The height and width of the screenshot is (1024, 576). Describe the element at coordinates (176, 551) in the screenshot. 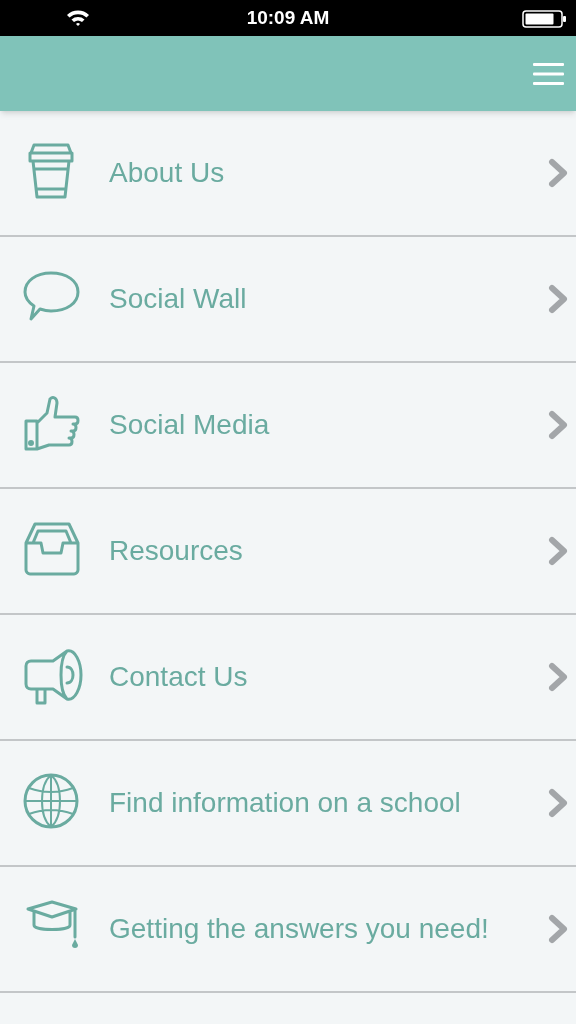

I see `menu-label: Resources` at that location.